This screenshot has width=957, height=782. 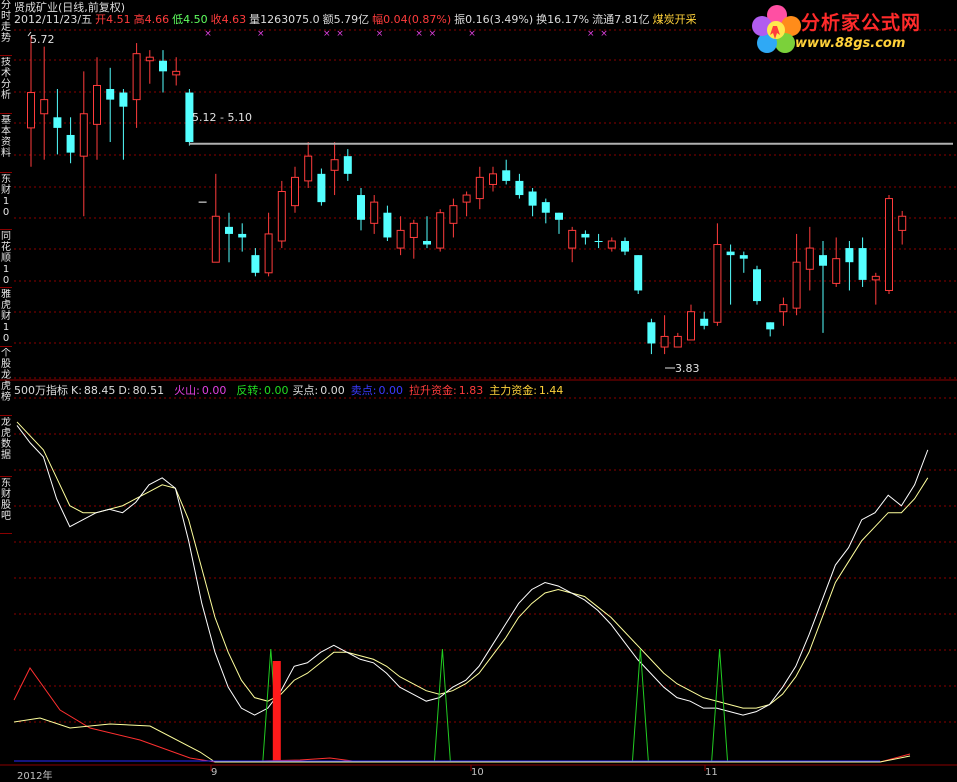 I want to click on x-axis-label-year: 2012年, so click(x=35, y=776).